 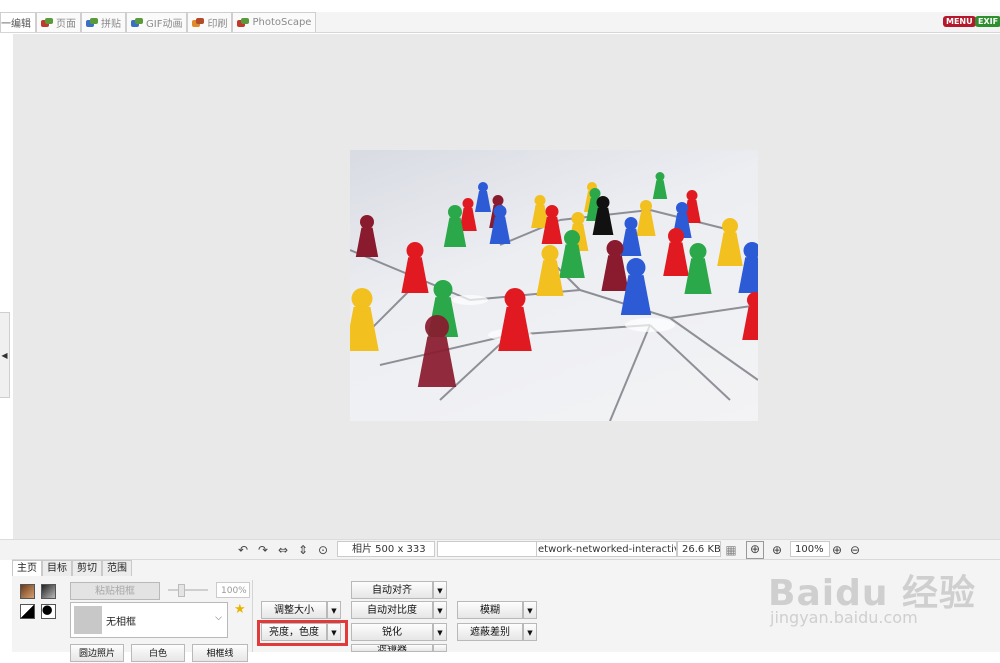 I want to click on auto-level-dropdown-arrow: ▼, so click(x=440, y=590).